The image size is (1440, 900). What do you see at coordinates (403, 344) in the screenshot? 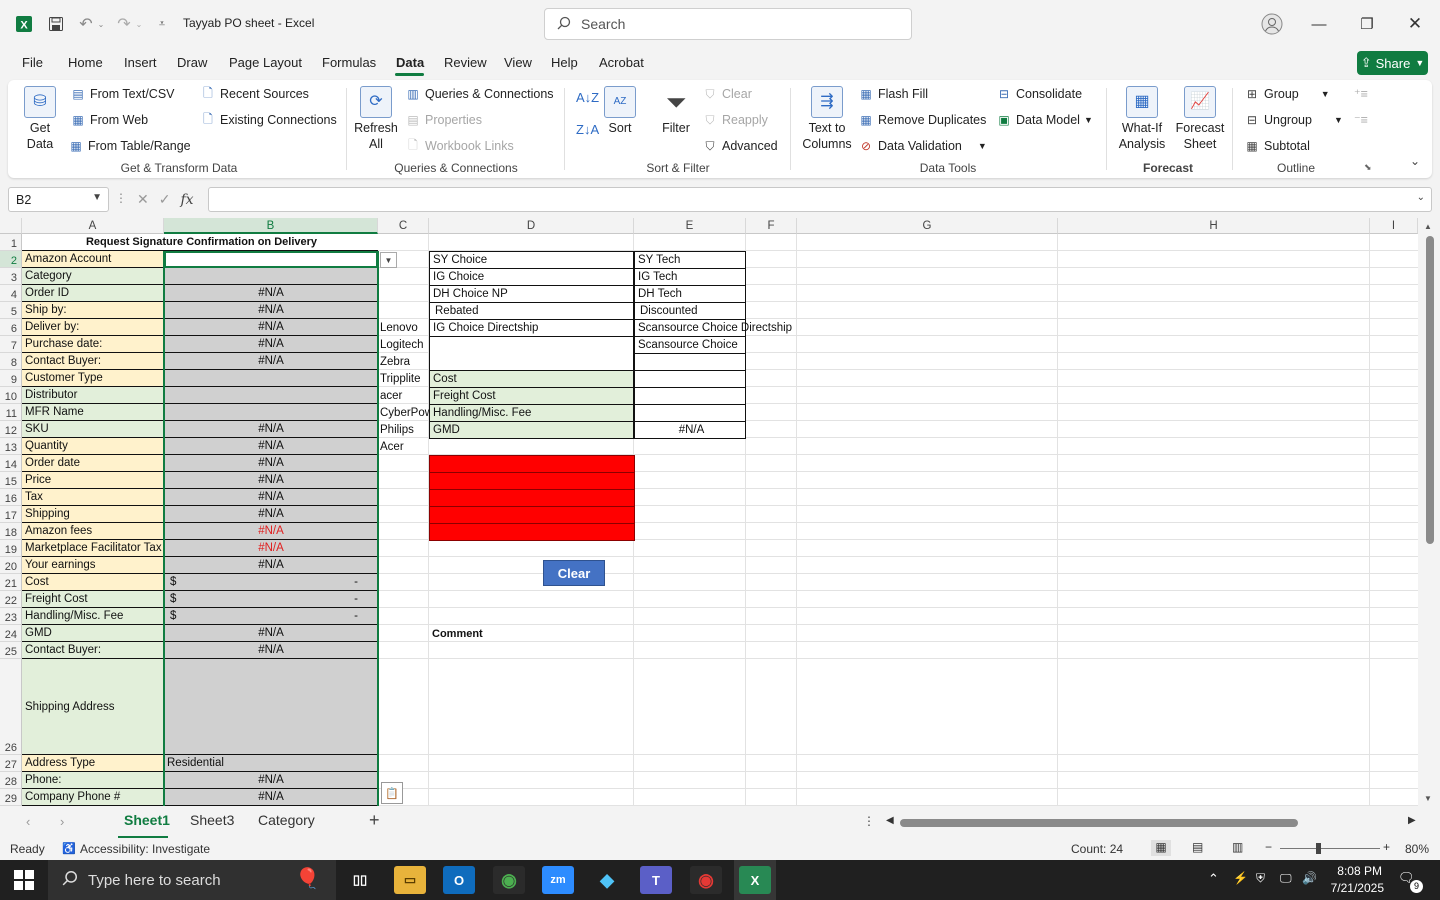
I see `brand-cell: Logitech` at bounding box center [403, 344].